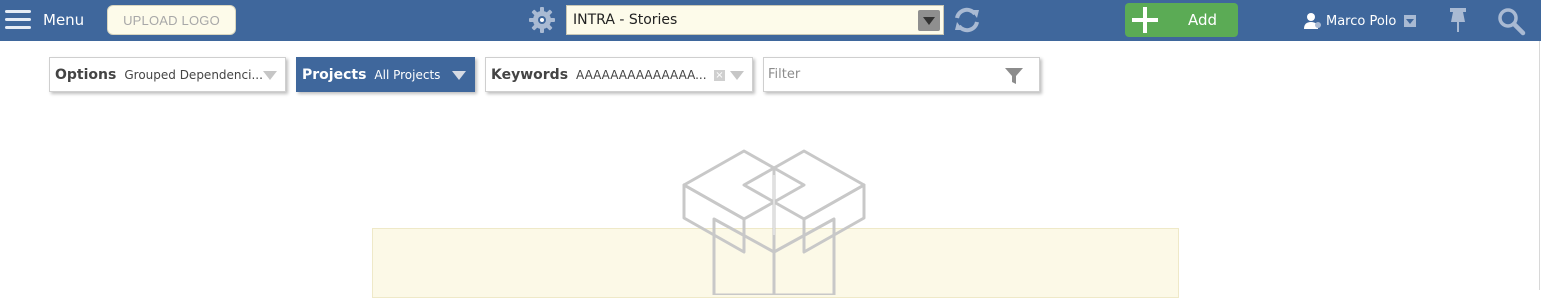 The width and height of the screenshot is (1541, 298). Describe the element at coordinates (530, 74) in the screenshot. I see `keywords-filter-name: Keywords` at that location.